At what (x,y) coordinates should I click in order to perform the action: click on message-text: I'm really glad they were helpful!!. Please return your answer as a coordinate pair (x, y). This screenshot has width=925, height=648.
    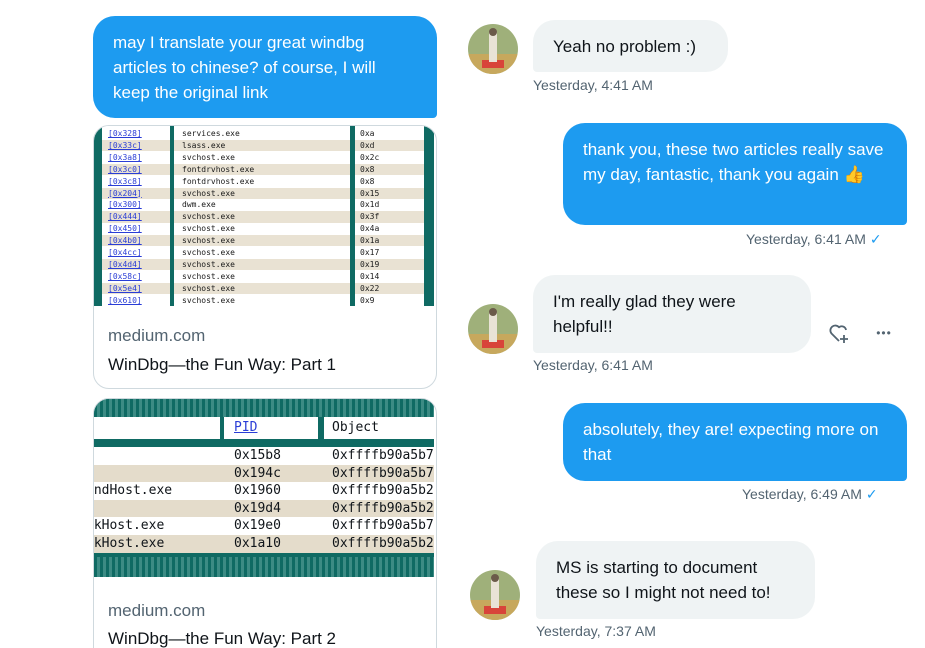
    Looking at the image, I should click on (644, 314).